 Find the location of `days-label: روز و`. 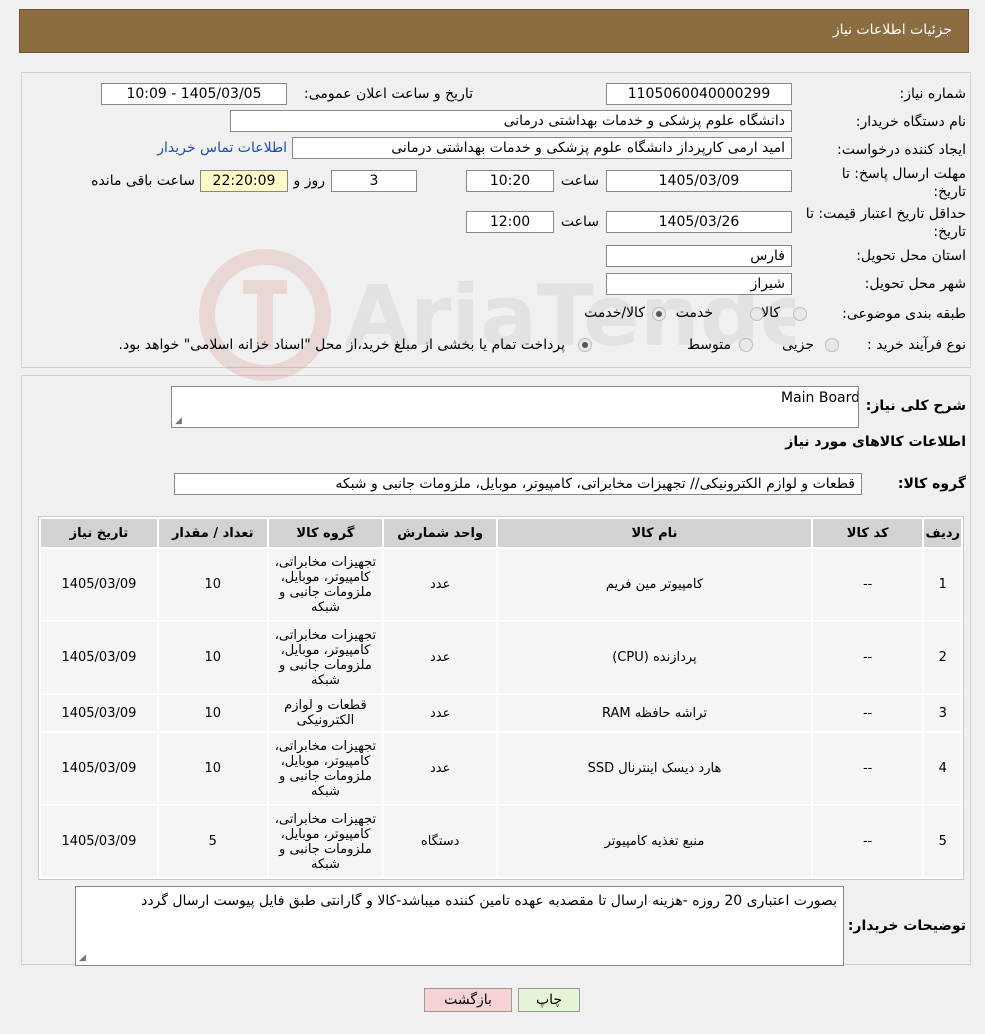

days-label: روز و is located at coordinates (309, 181).